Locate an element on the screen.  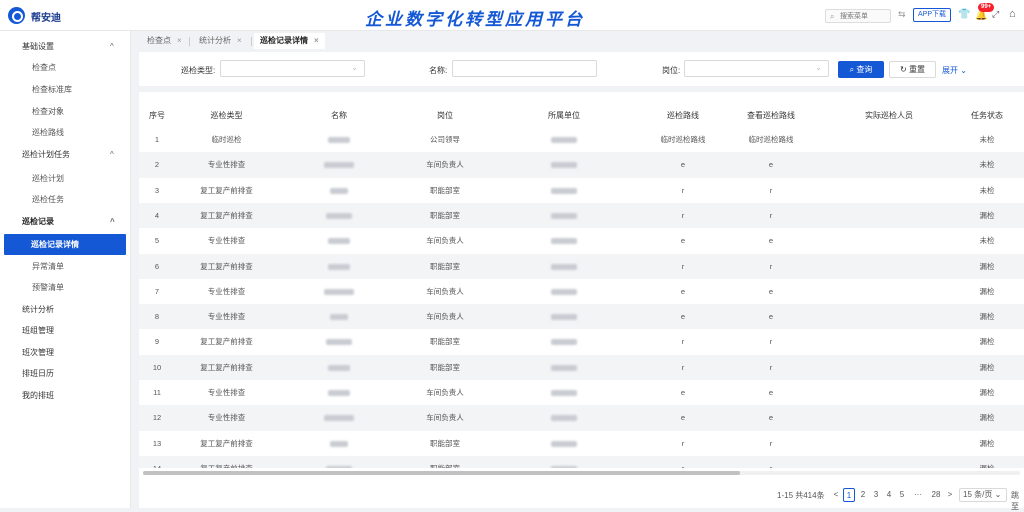
type-select: ⌄ is located at coordinates (292, 68).